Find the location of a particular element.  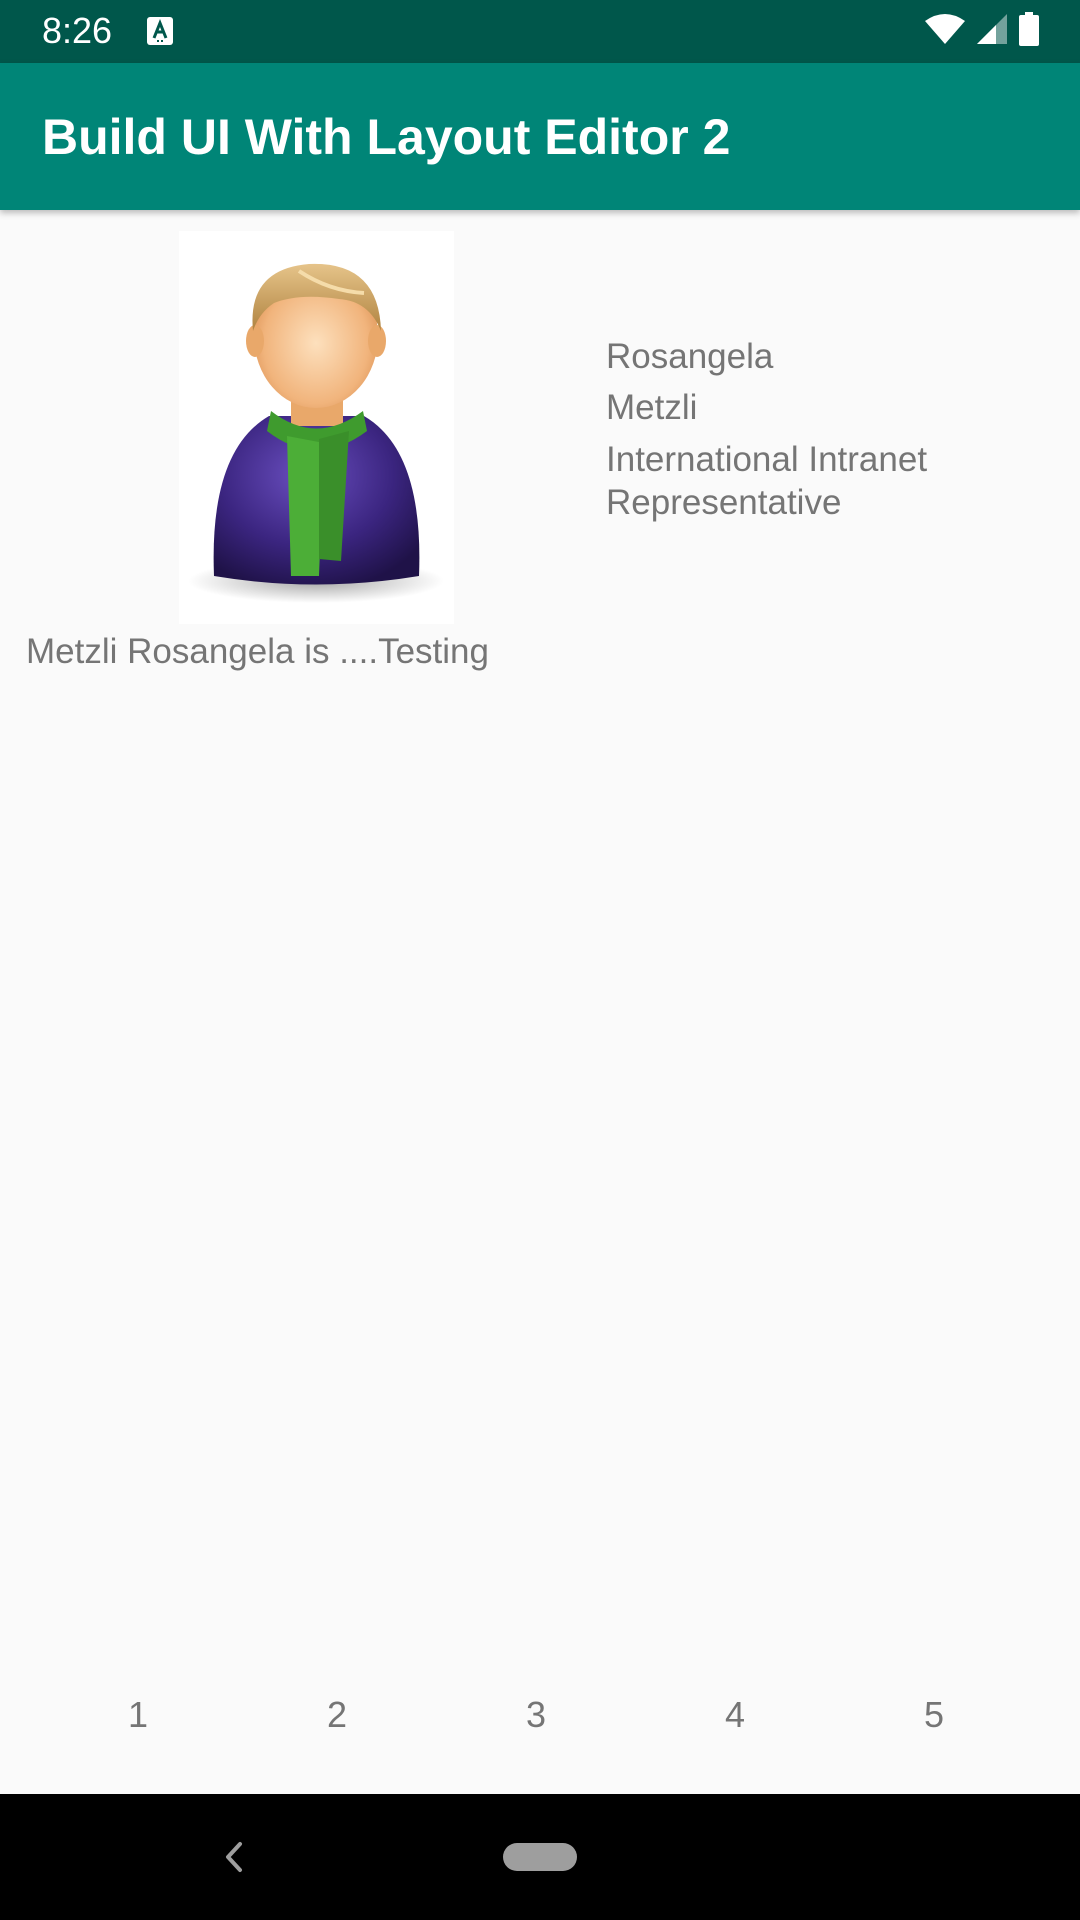

wifi-icon is located at coordinates (945, 31).